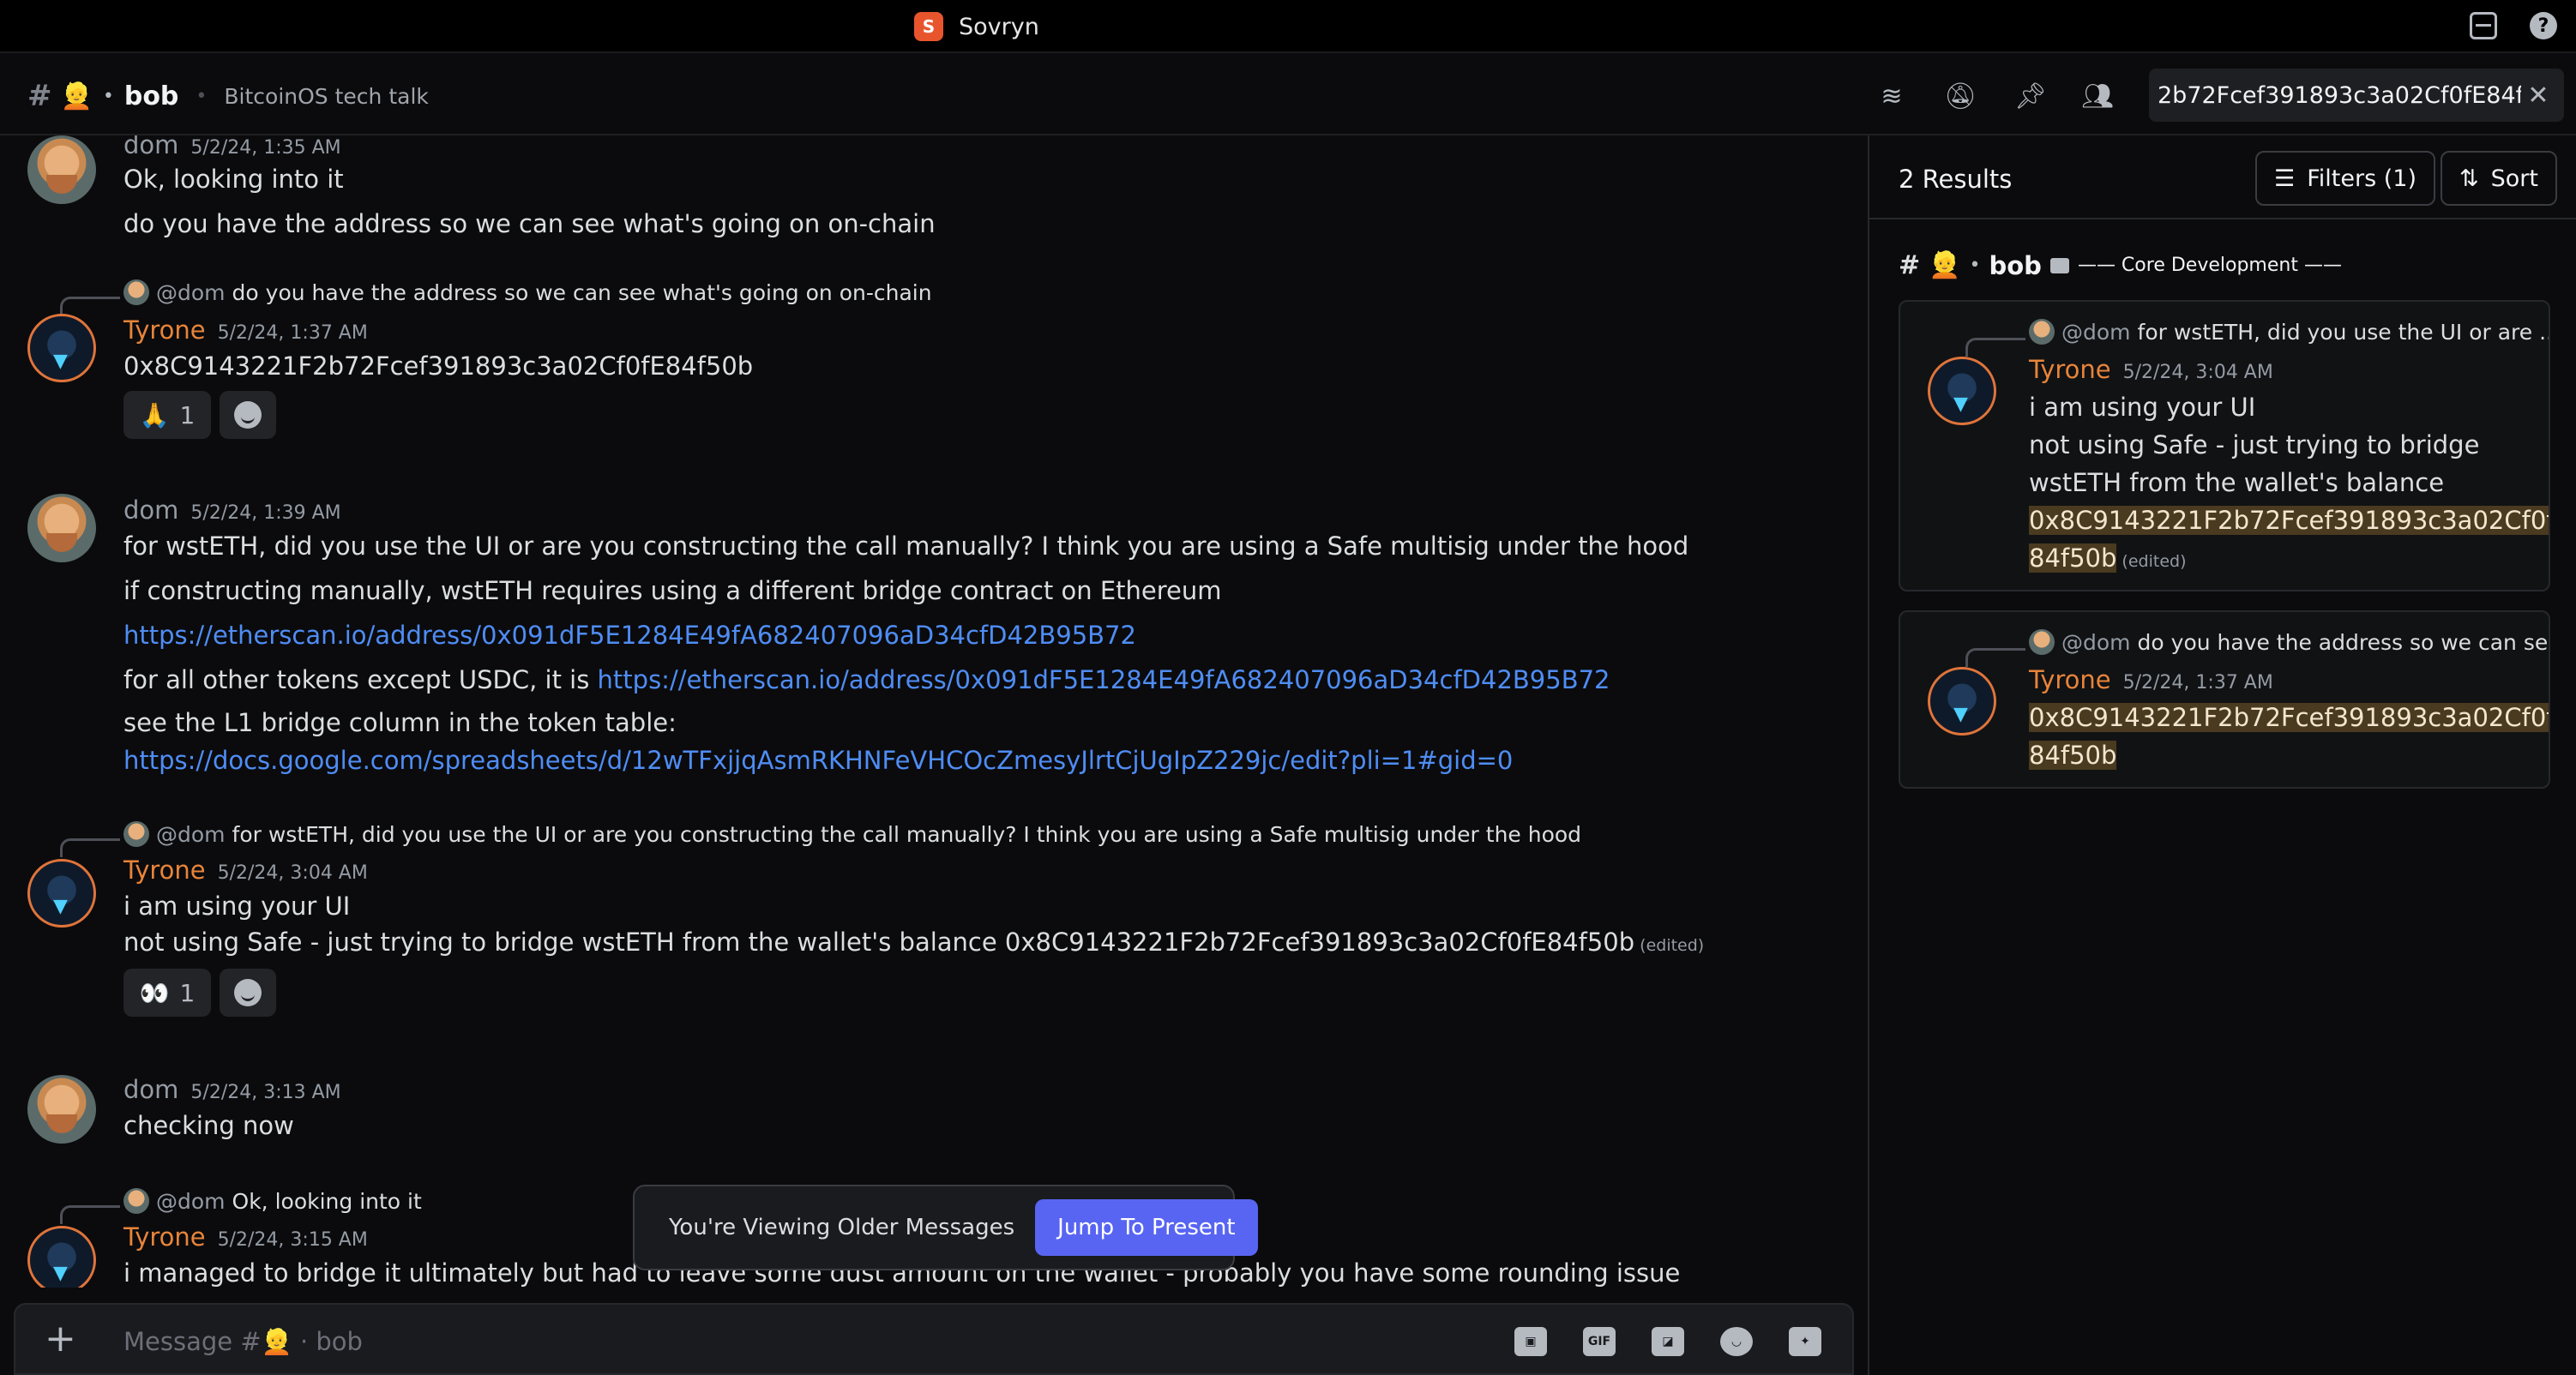  Describe the element at coordinates (1668, 1341) in the screenshot. I see `sticker-icon: ◪` at that location.